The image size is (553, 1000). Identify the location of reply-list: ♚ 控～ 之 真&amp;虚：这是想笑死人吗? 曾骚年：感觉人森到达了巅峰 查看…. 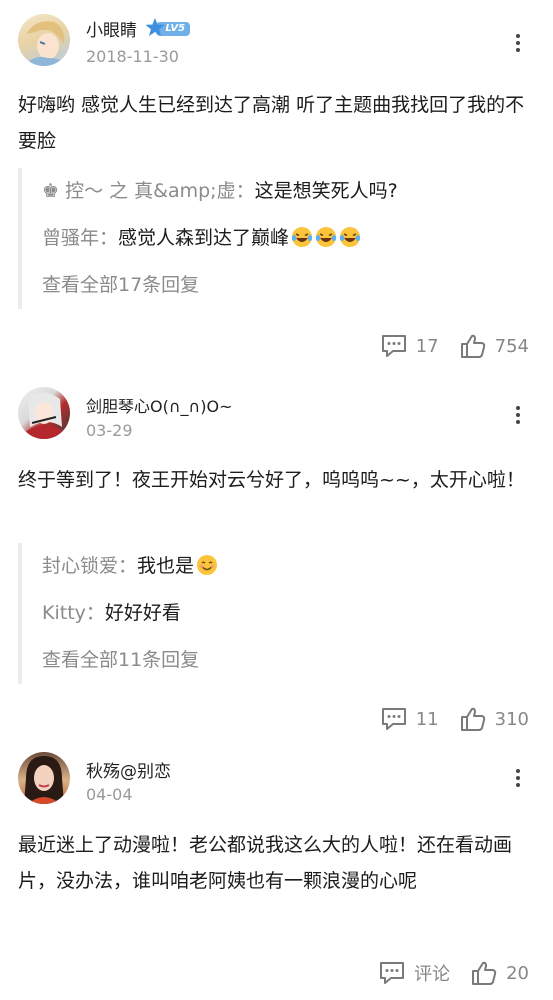
(270, 238).